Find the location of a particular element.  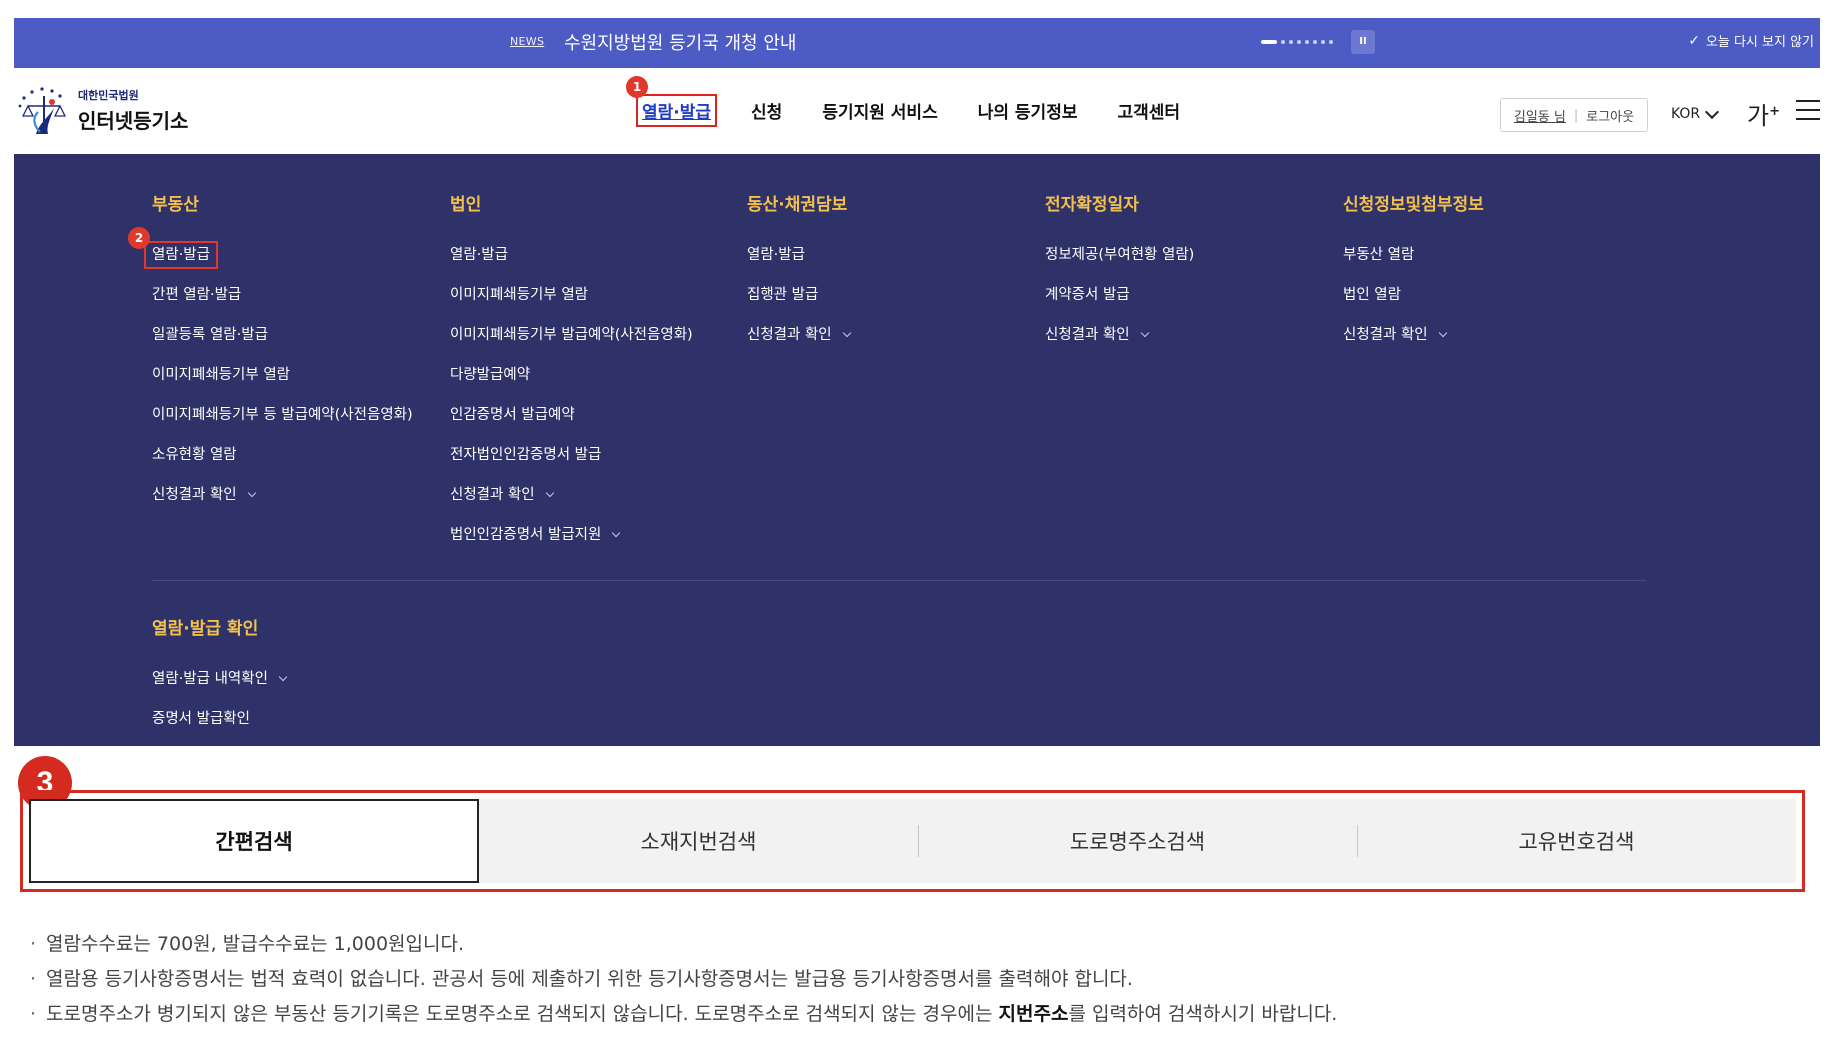

tab-unique-number-search: 고유번호검색 is located at coordinates (1576, 841).